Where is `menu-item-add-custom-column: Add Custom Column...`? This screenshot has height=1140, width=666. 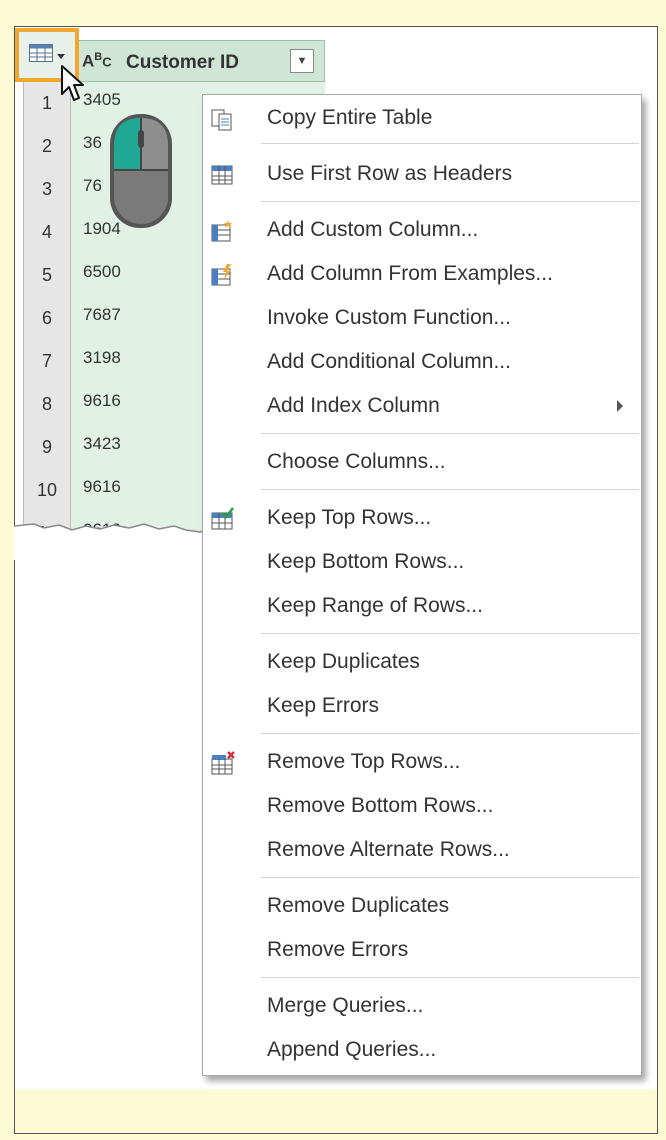 menu-item-add-custom-column: Add Custom Column... is located at coordinates (422, 231).